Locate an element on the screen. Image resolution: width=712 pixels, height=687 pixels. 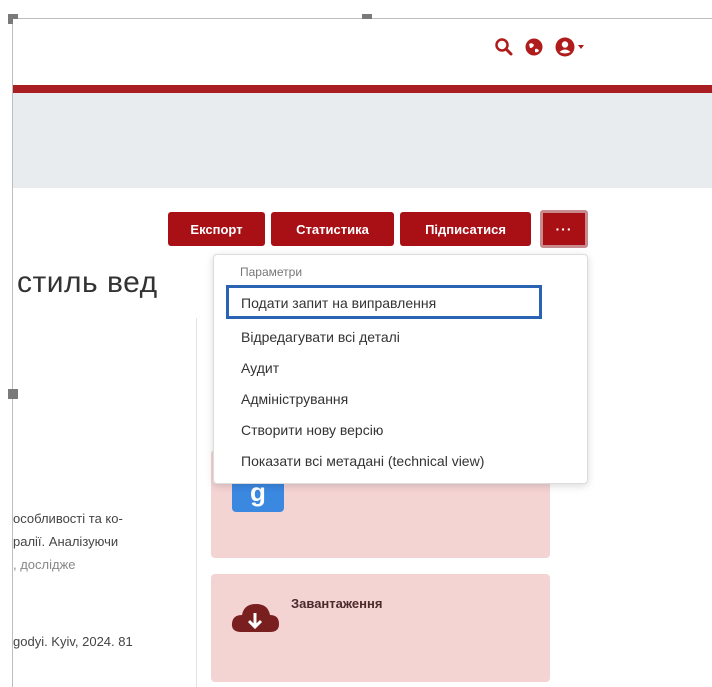
menu-item-audit: Аудит is located at coordinates (260, 368).